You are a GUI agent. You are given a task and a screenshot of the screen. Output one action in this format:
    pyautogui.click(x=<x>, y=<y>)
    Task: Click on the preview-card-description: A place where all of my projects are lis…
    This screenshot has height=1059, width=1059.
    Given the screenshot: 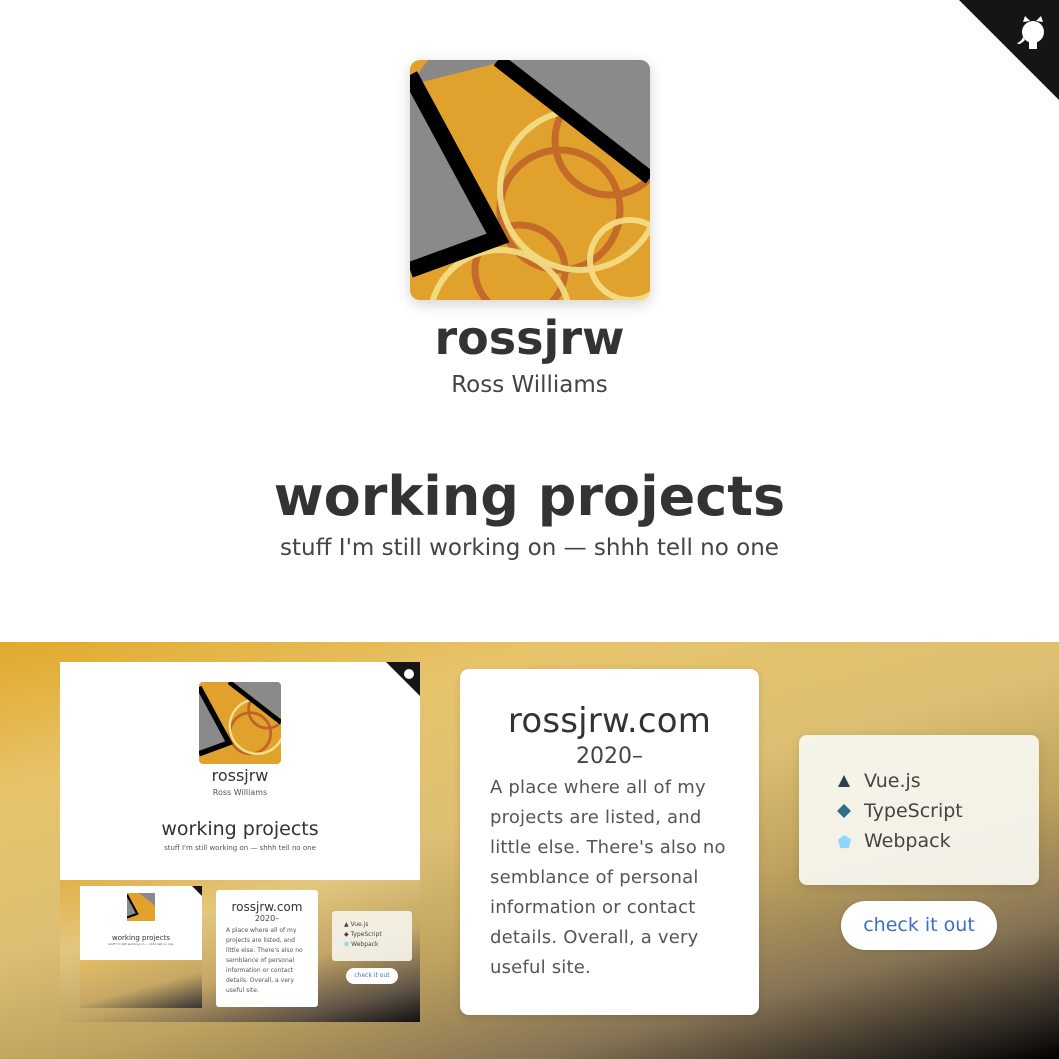 What is the action you would take?
    pyautogui.click(x=264, y=960)
    